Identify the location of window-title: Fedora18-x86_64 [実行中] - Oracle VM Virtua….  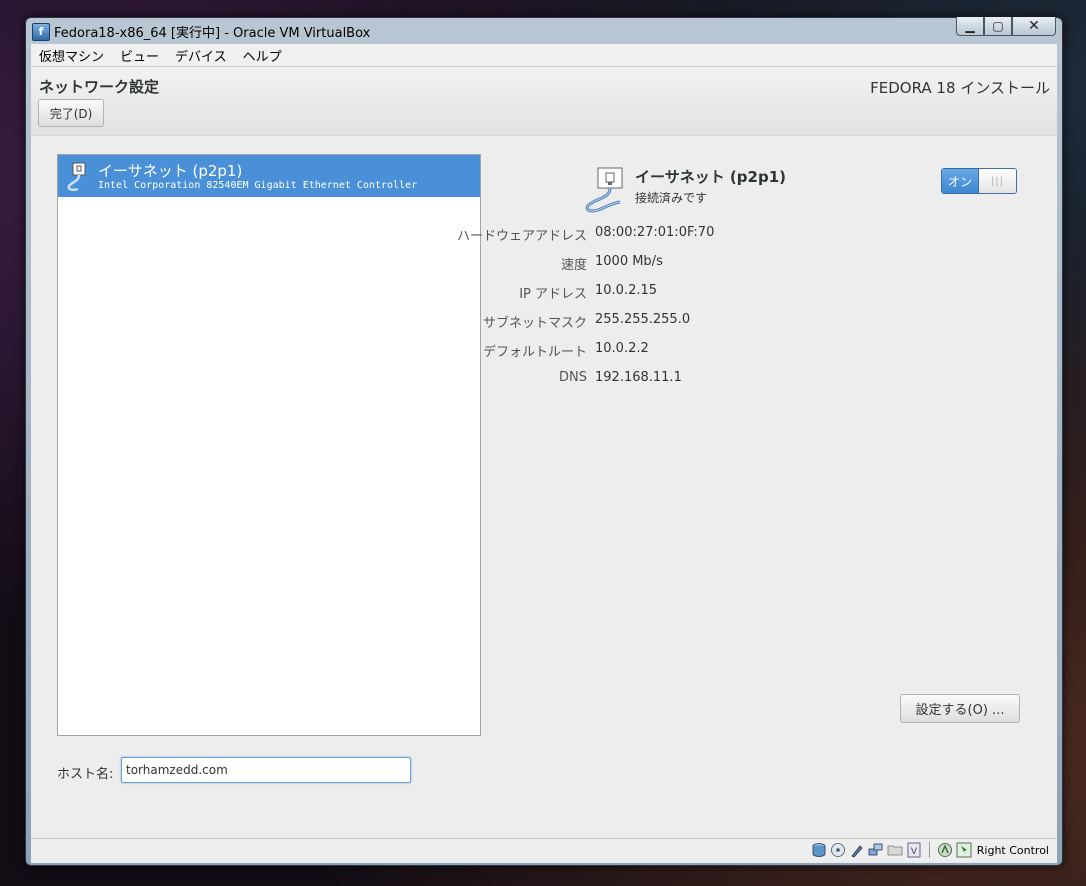
(212, 33).